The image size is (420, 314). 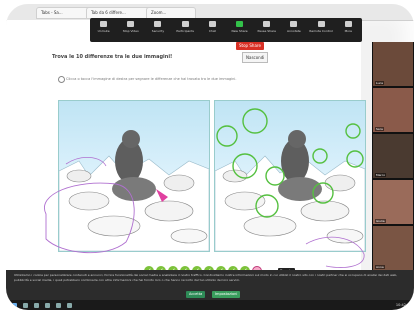 What do you see at coordinates (14, 305) in the screenshot?
I see `windows-start-icon` at bounding box center [14, 305].